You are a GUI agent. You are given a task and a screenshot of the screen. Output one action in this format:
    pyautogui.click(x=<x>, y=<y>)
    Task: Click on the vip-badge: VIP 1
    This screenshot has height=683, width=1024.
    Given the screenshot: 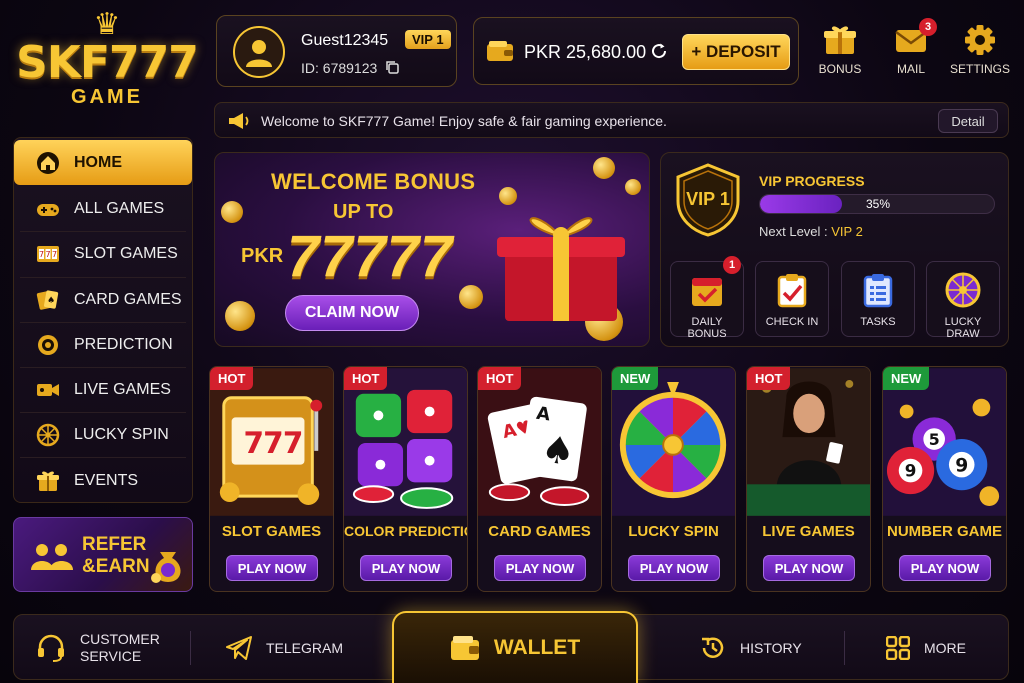 What is the action you would take?
    pyautogui.click(x=428, y=39)
    